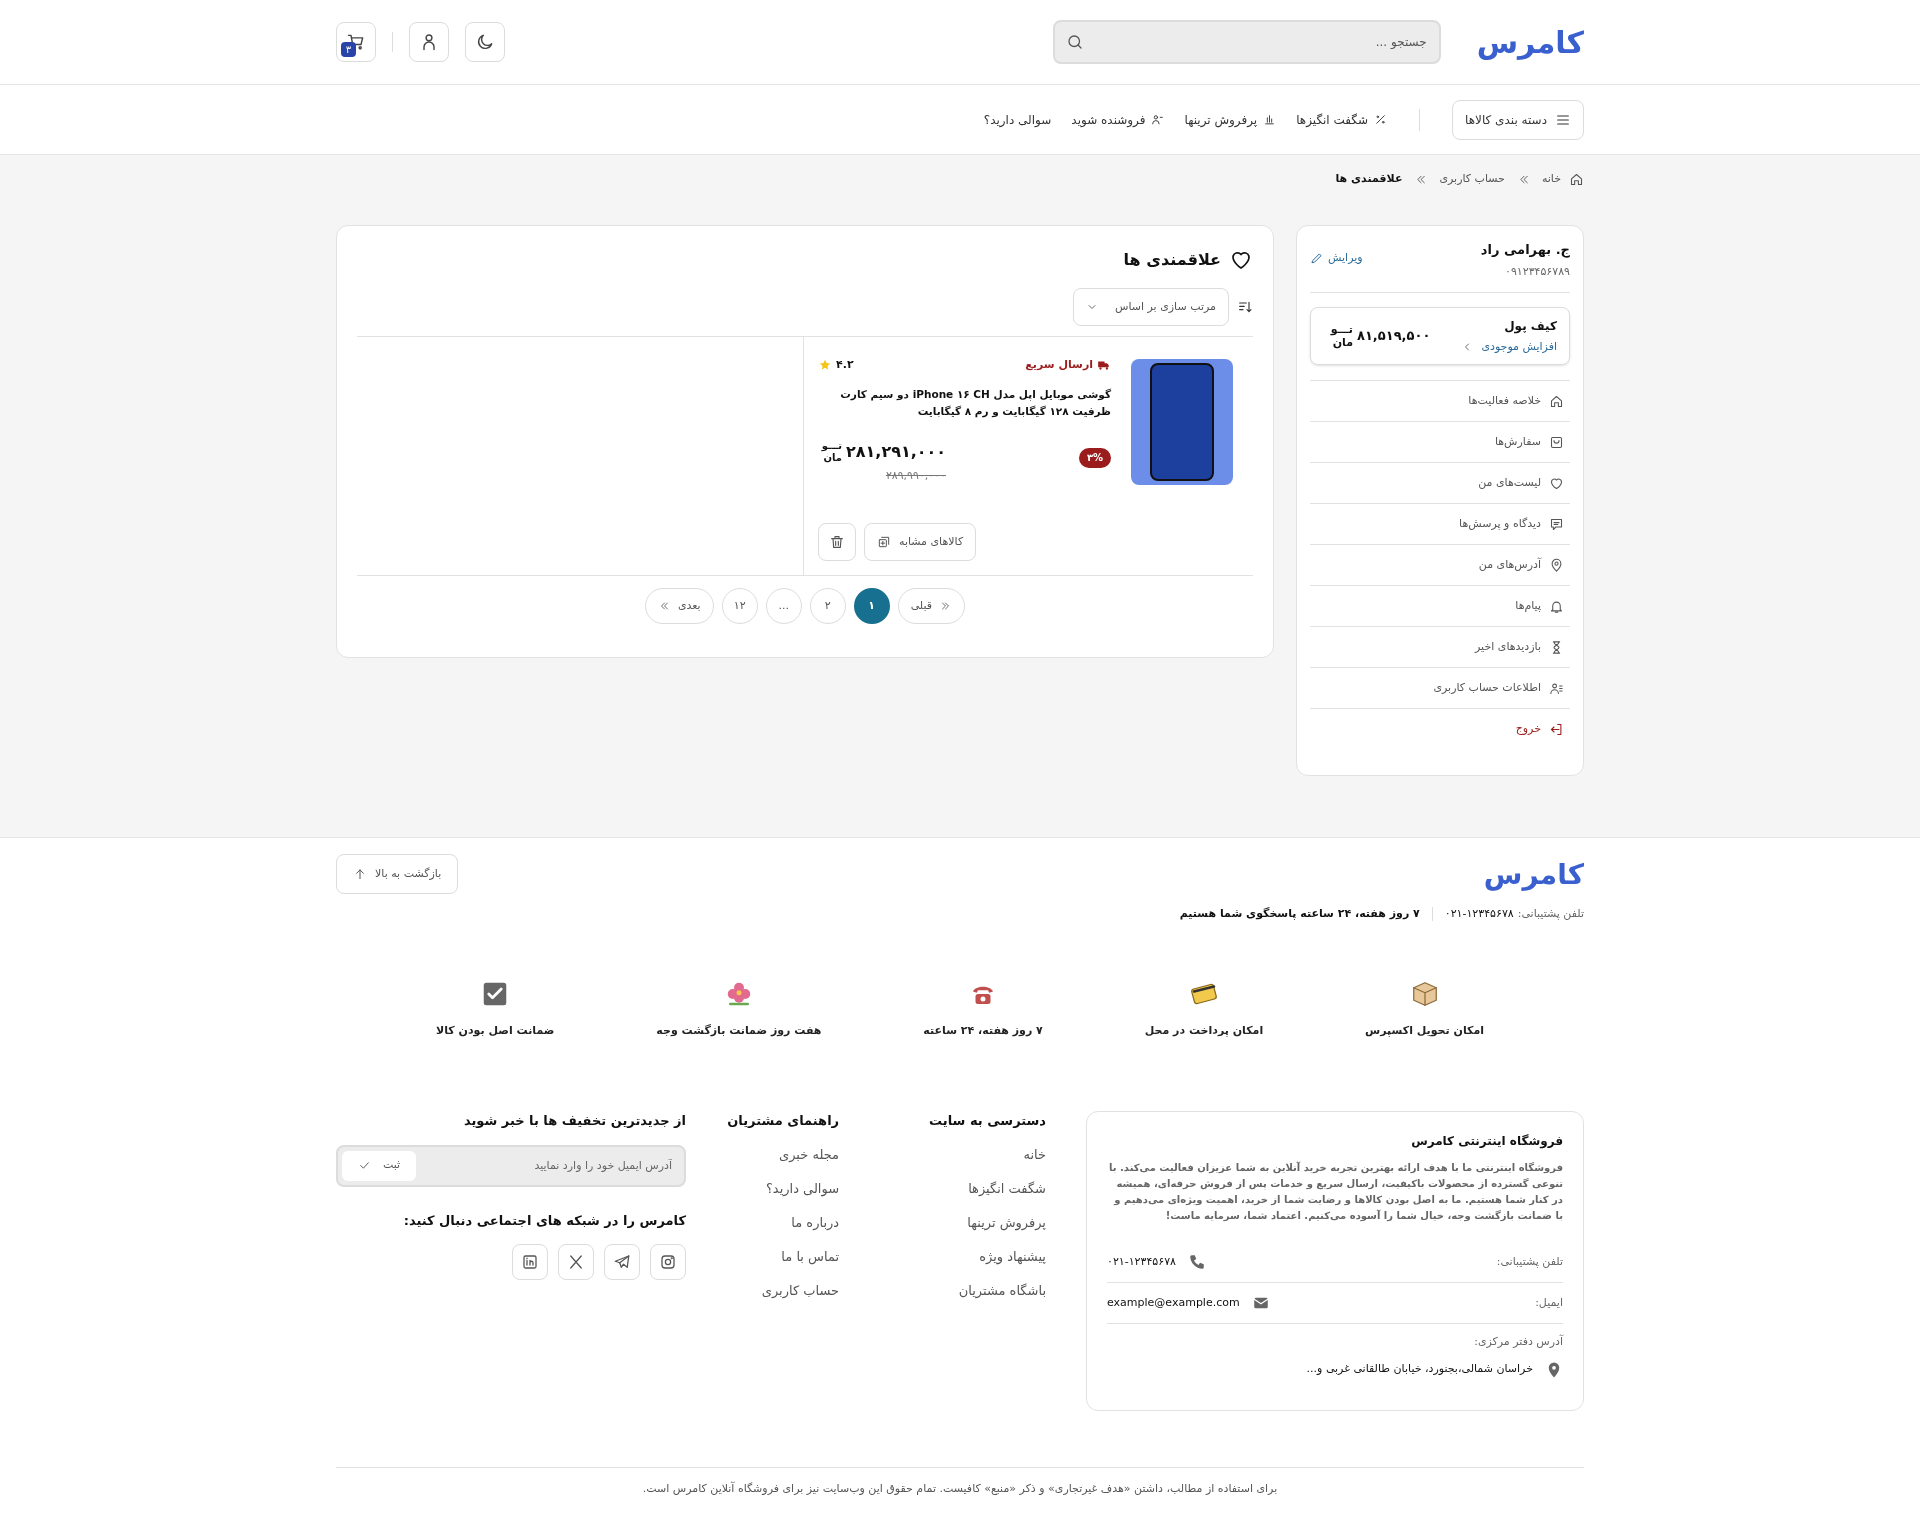  Describe the element at coordinates (1074, 42) in the screenshot. I see `search-icon` at that location.